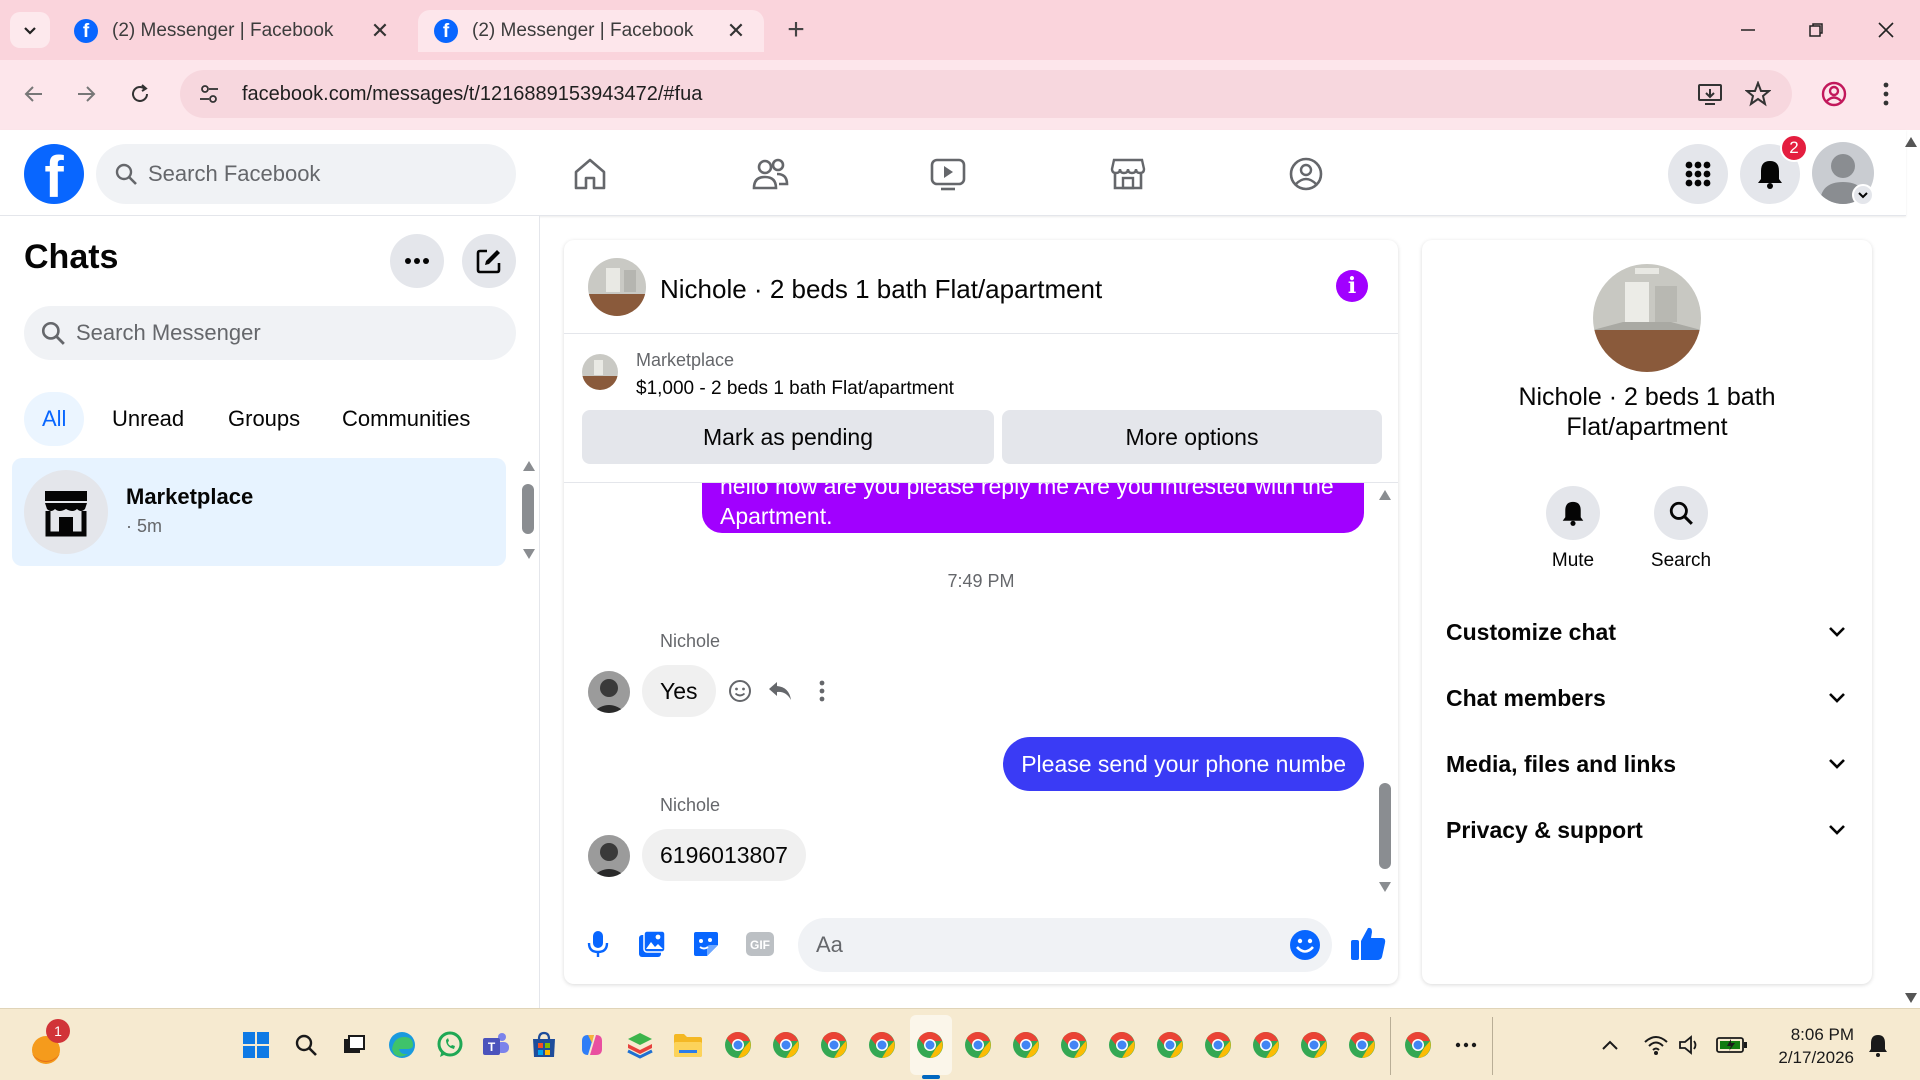  I want to click on search-action-button, so click(1681, 513).